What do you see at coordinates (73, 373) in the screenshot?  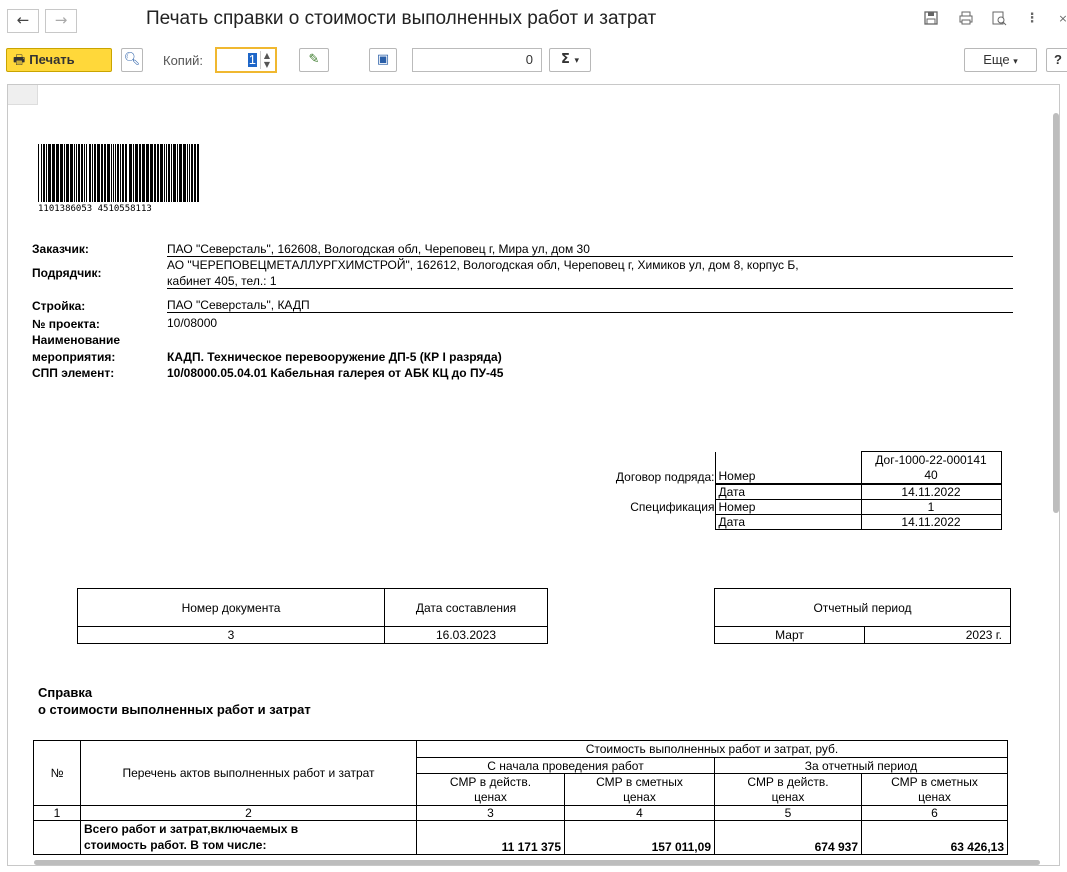 I see `spp-label: СПП элемент:` at bounding box center [73, 373].